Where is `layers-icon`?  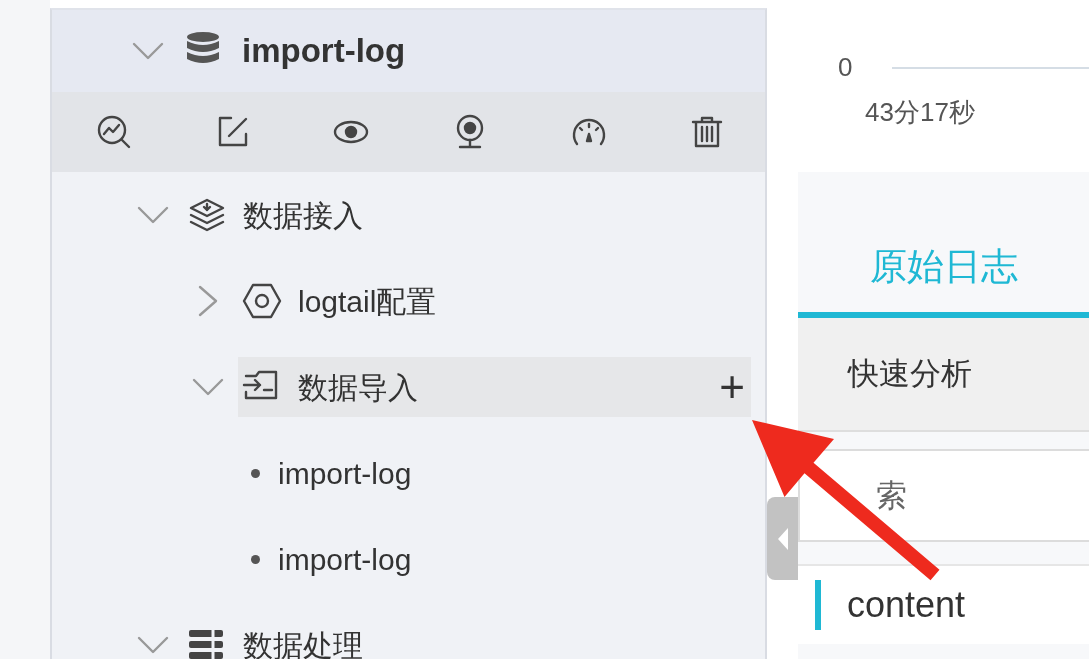 layers-icon is located at coordinates (207, 215).